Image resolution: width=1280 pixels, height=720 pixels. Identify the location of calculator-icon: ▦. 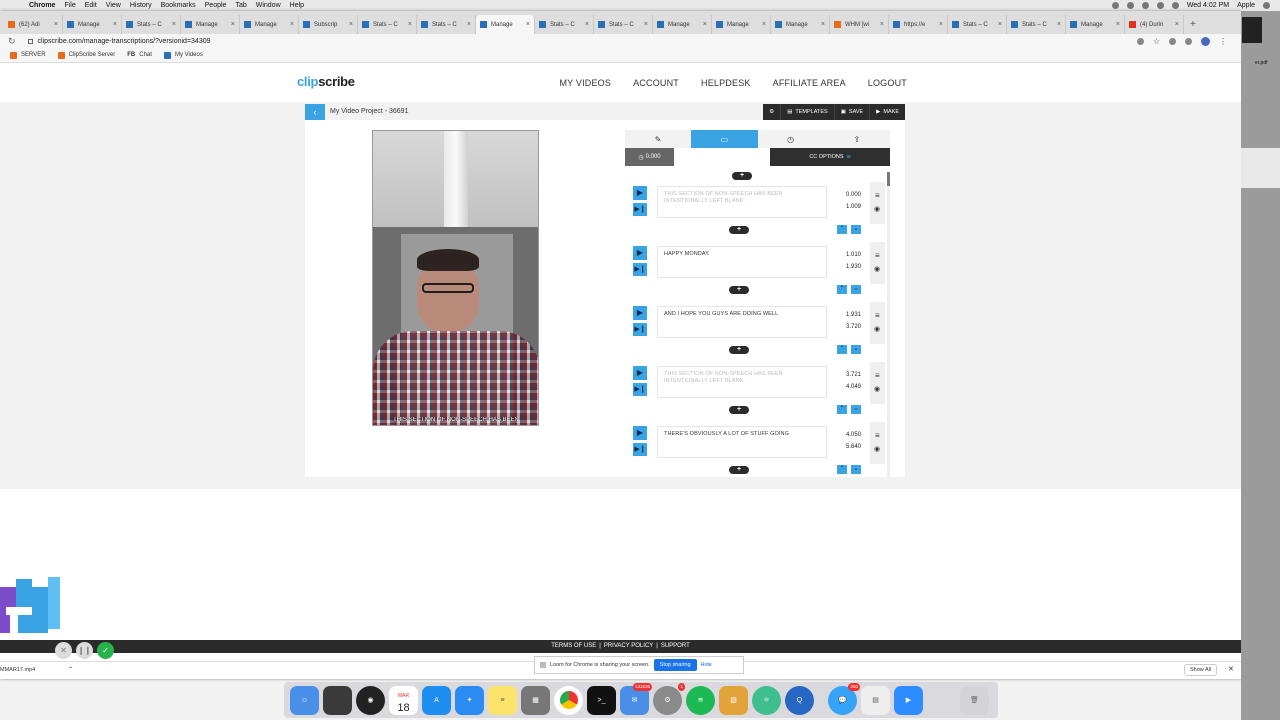
(535, 700).